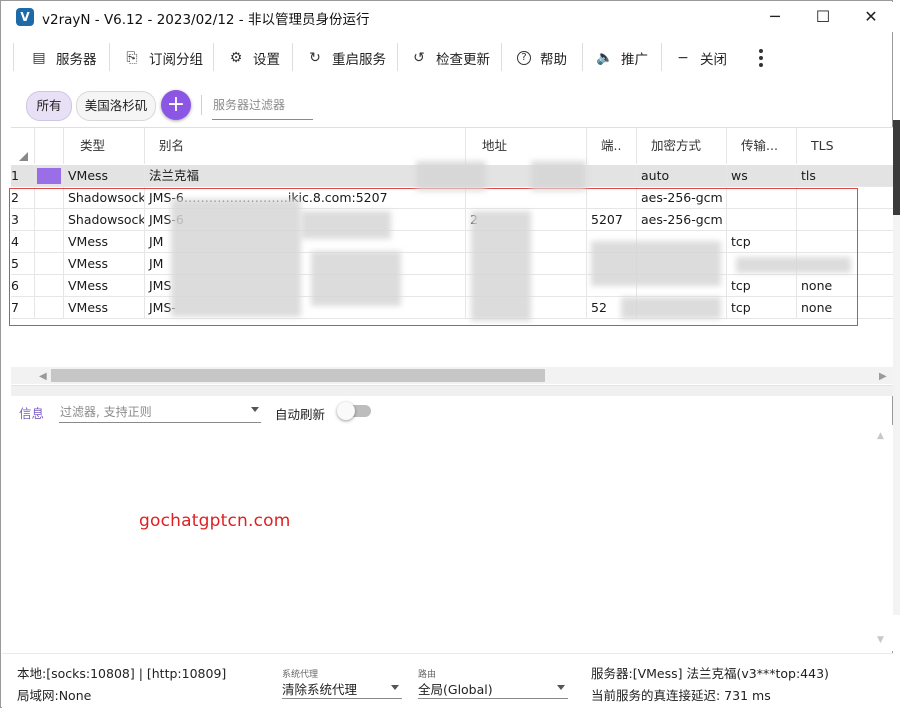 The image size is (900, 713). What do you see at coordinates (298, 375) in the screenshot?
I see `scrollbar-thumb` at bounding box center [298, 375].